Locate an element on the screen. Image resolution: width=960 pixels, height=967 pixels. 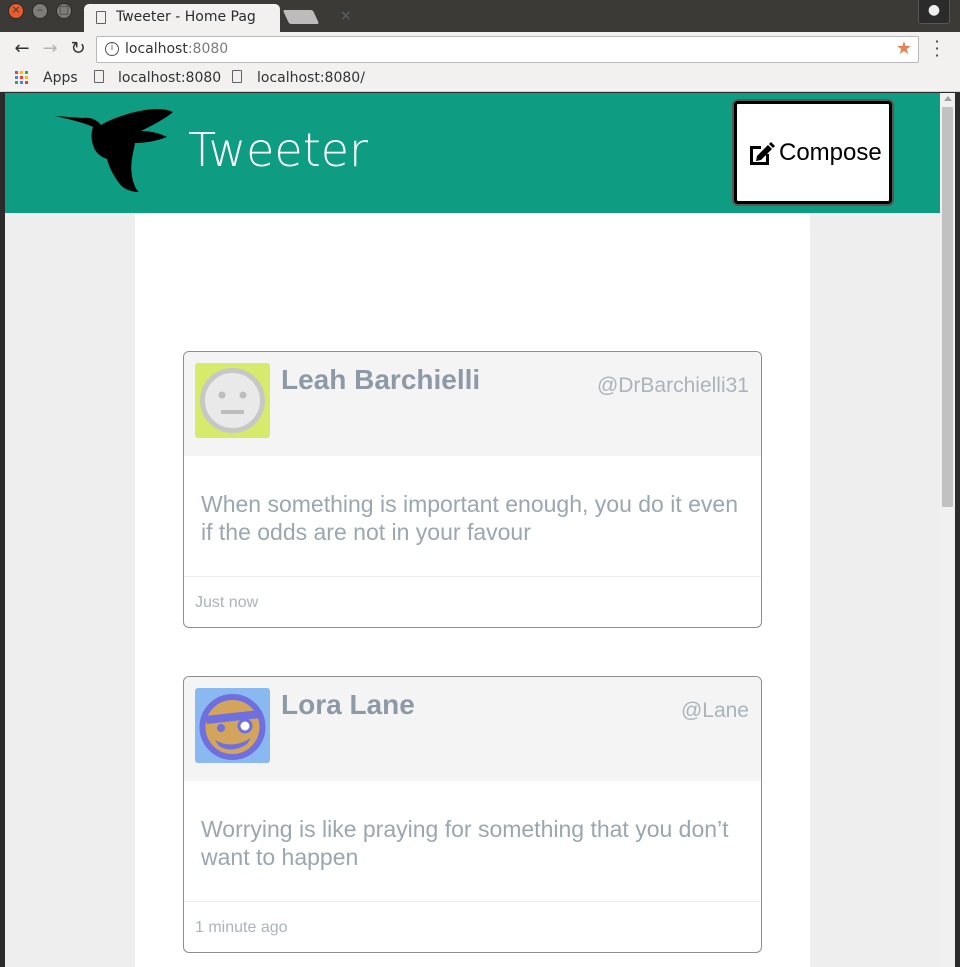
person-icon: ● is located at coordinates (934, 10).